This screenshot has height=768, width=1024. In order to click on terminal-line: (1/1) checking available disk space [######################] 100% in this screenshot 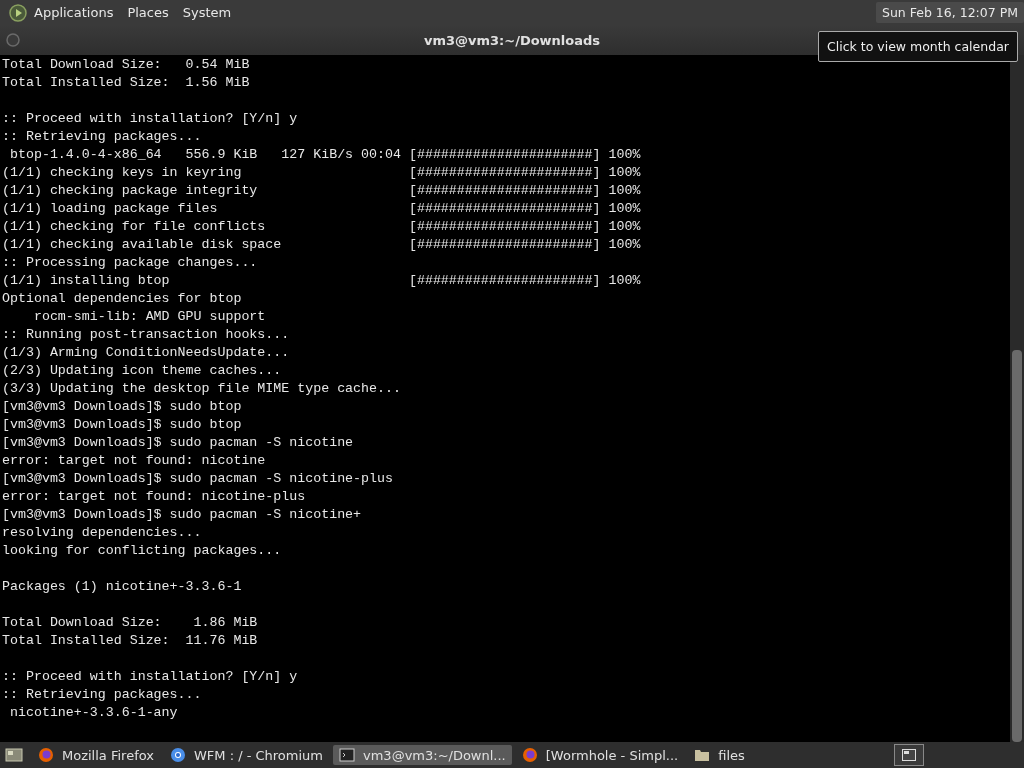, I will do `click(321, 245)`.